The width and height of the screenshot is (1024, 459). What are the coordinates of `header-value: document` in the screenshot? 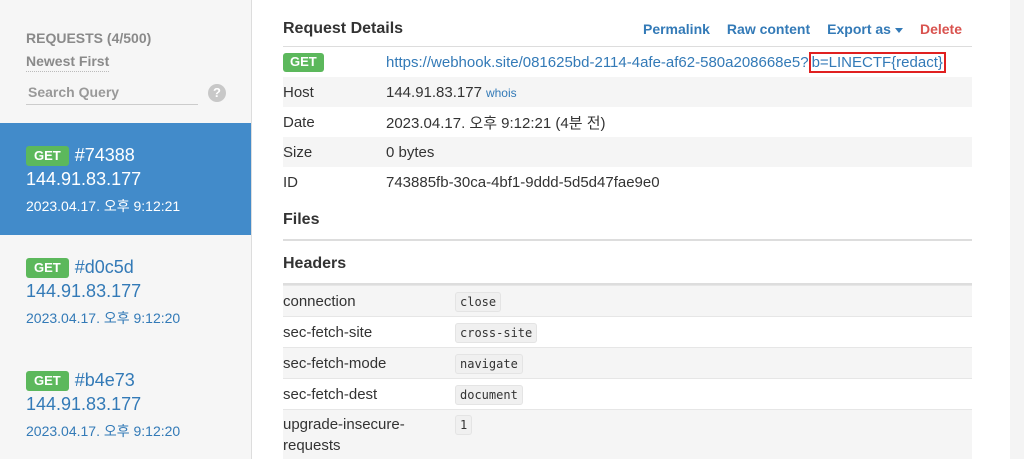 It's located at (489, 394).